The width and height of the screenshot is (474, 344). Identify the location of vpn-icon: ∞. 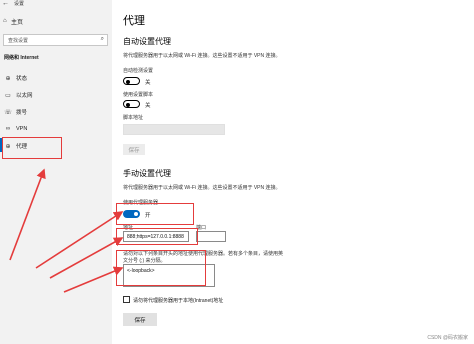
(8, 129).